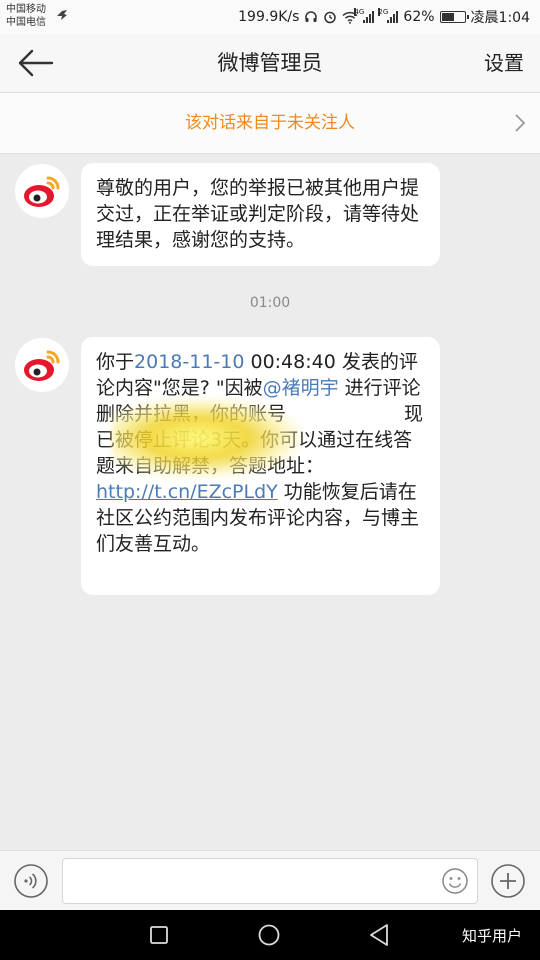 Image resolution: width=540 pixels, height=960 pixels. I want to click on chevron-right-icon, so click(520, 123).